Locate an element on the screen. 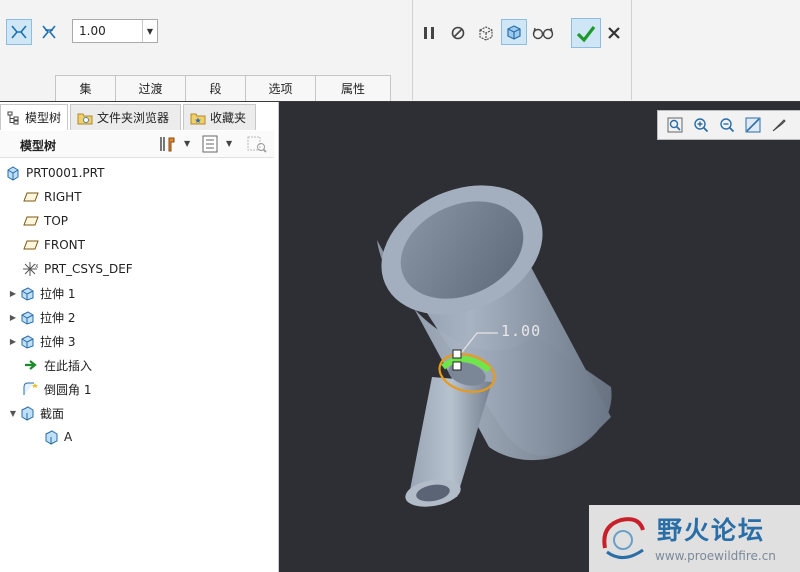 The image size is (800, 572). tab-label: 属性 is located at coordinates (352, 89).